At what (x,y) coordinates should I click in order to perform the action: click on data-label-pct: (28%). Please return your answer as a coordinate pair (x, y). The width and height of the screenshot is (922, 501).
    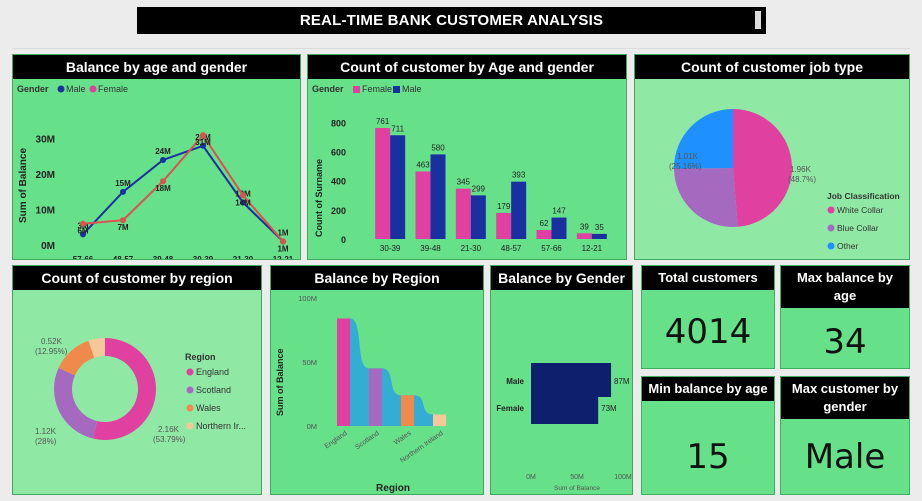
    Looking at the image, I should click on (46, 441).